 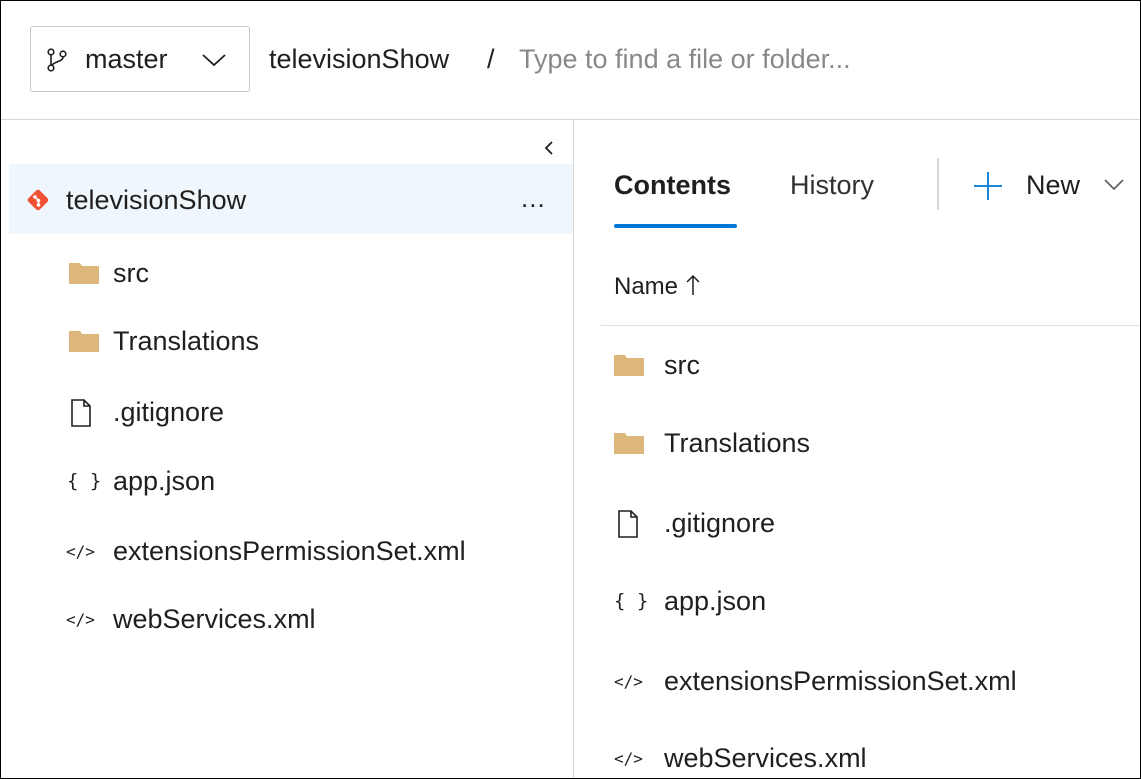 I want to click on file-search-input, so click(x=819, y=59).